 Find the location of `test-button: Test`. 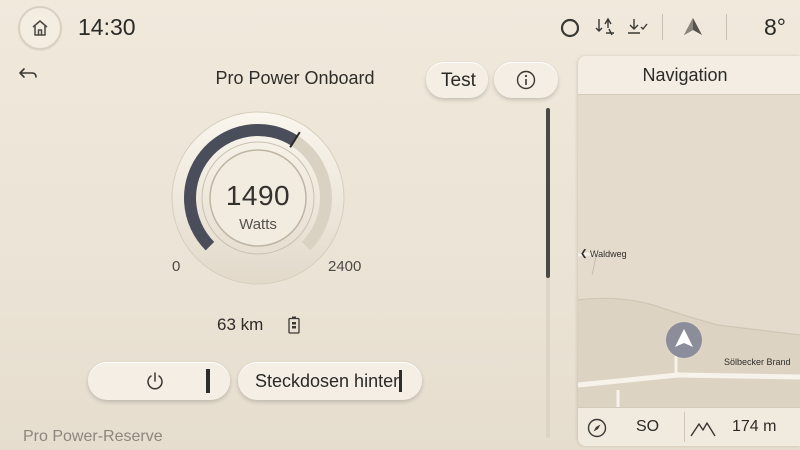

test-button: Test is located at coordinates (457, 80).